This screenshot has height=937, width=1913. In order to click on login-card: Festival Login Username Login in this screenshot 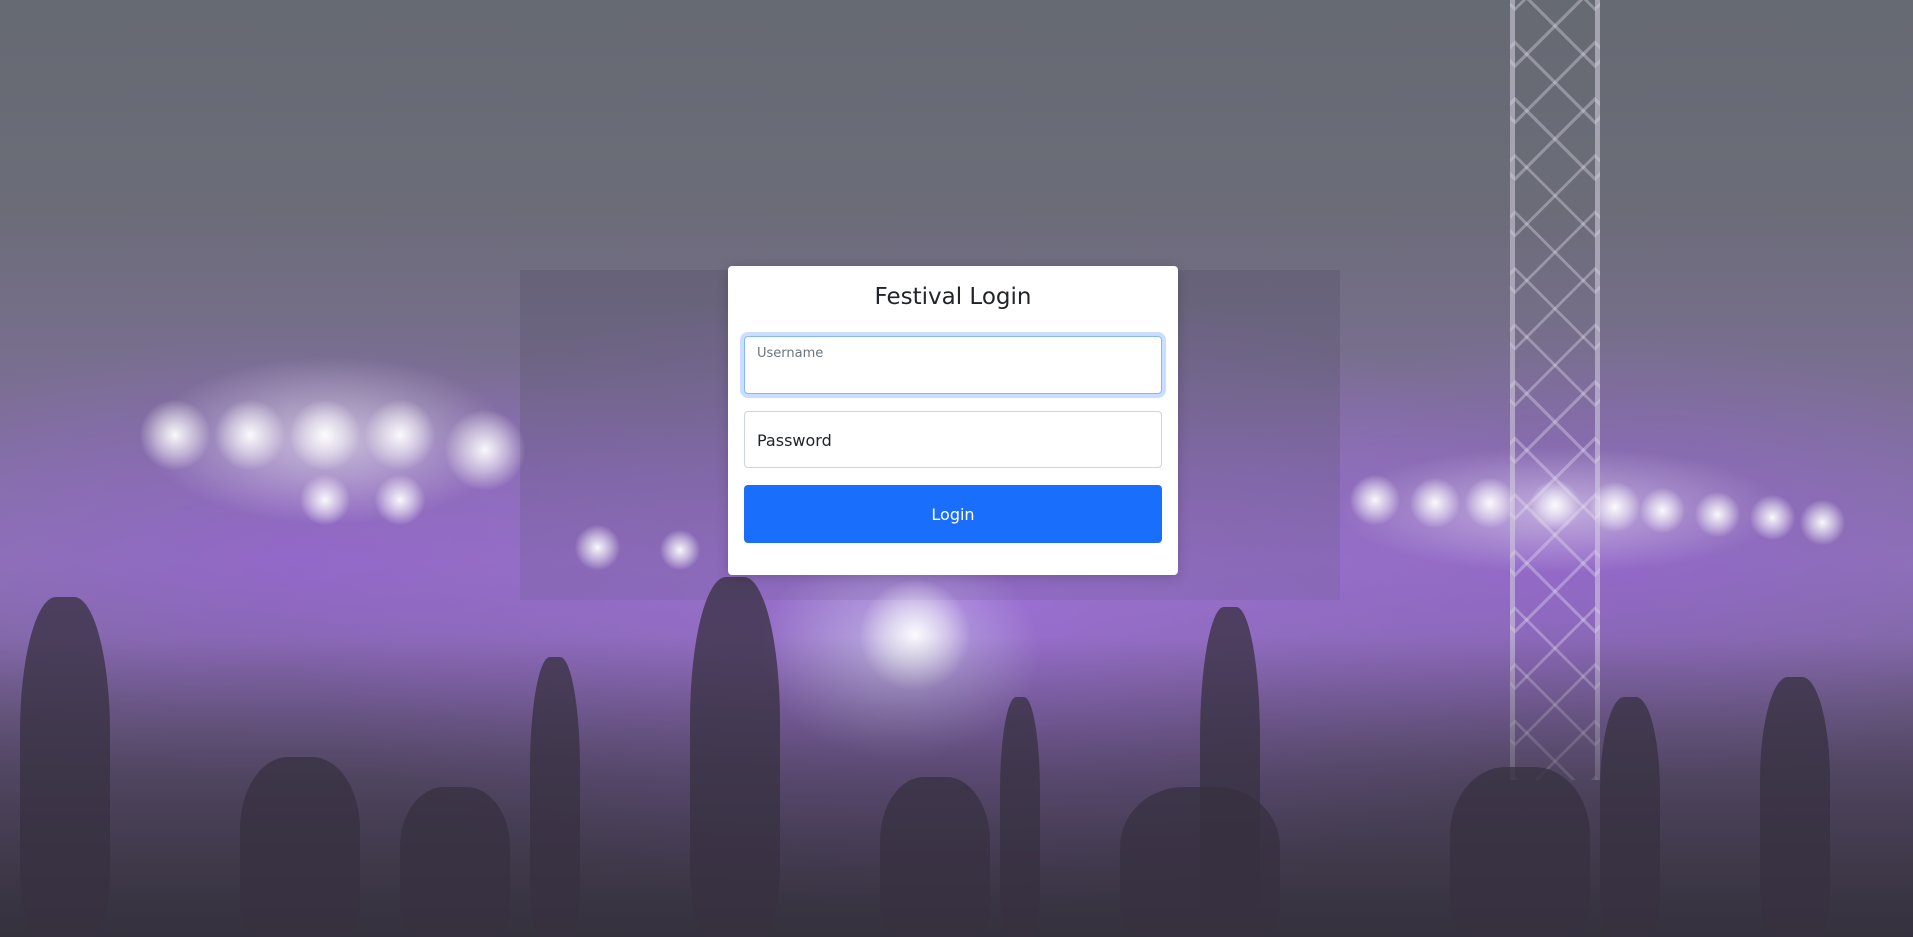, I will do `click(953, 420)`.